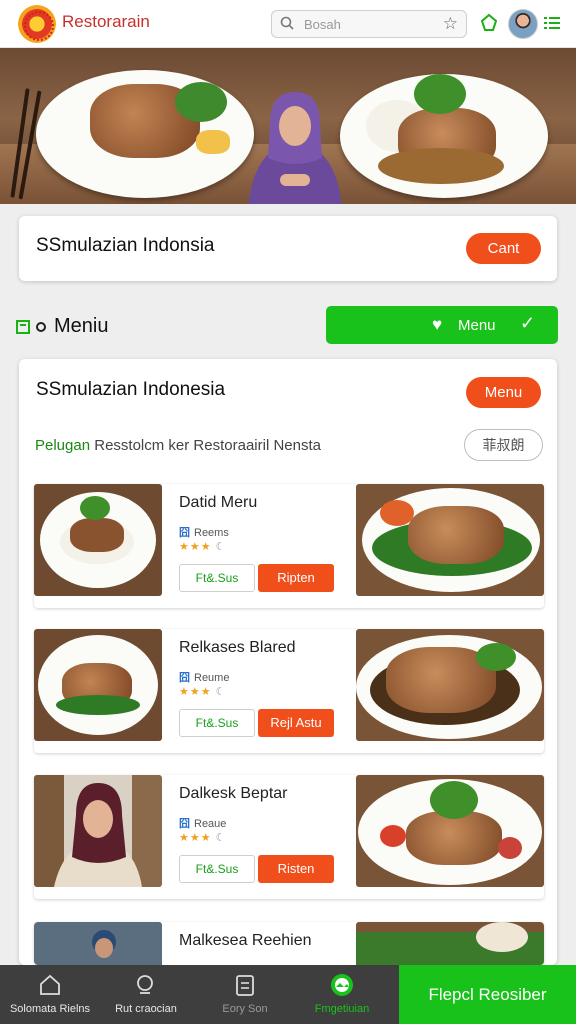  What do you see at coordinates (288, 248) in the screenshot?
I see `featured-card: SSmulazian Indonsia Cant` at bounding box center [288, 248].